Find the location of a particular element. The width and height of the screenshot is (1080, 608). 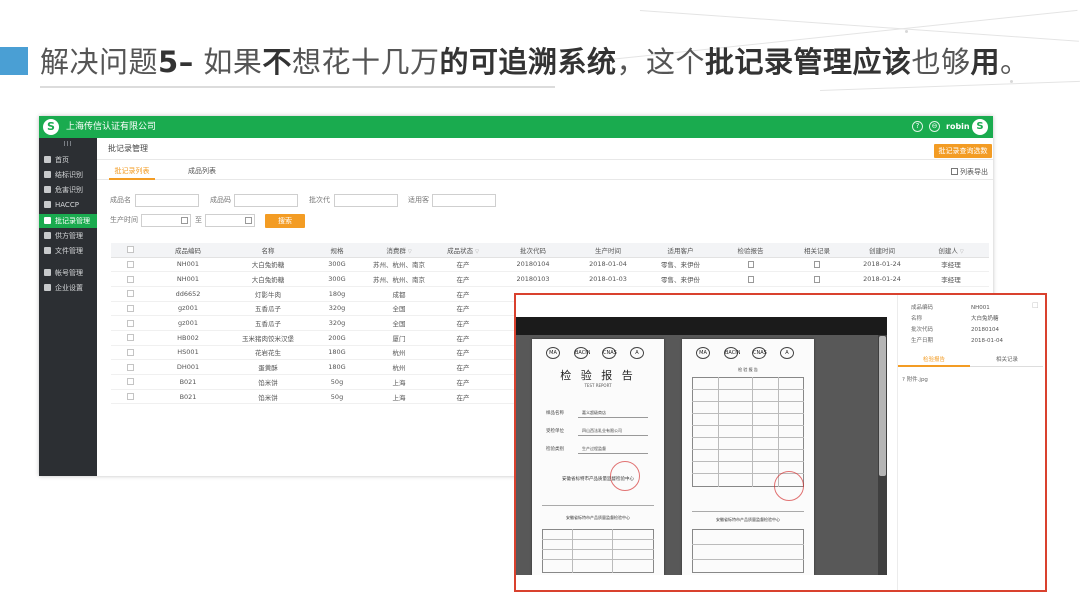

table-cell: 全国 is located at coordinates (399, 309).